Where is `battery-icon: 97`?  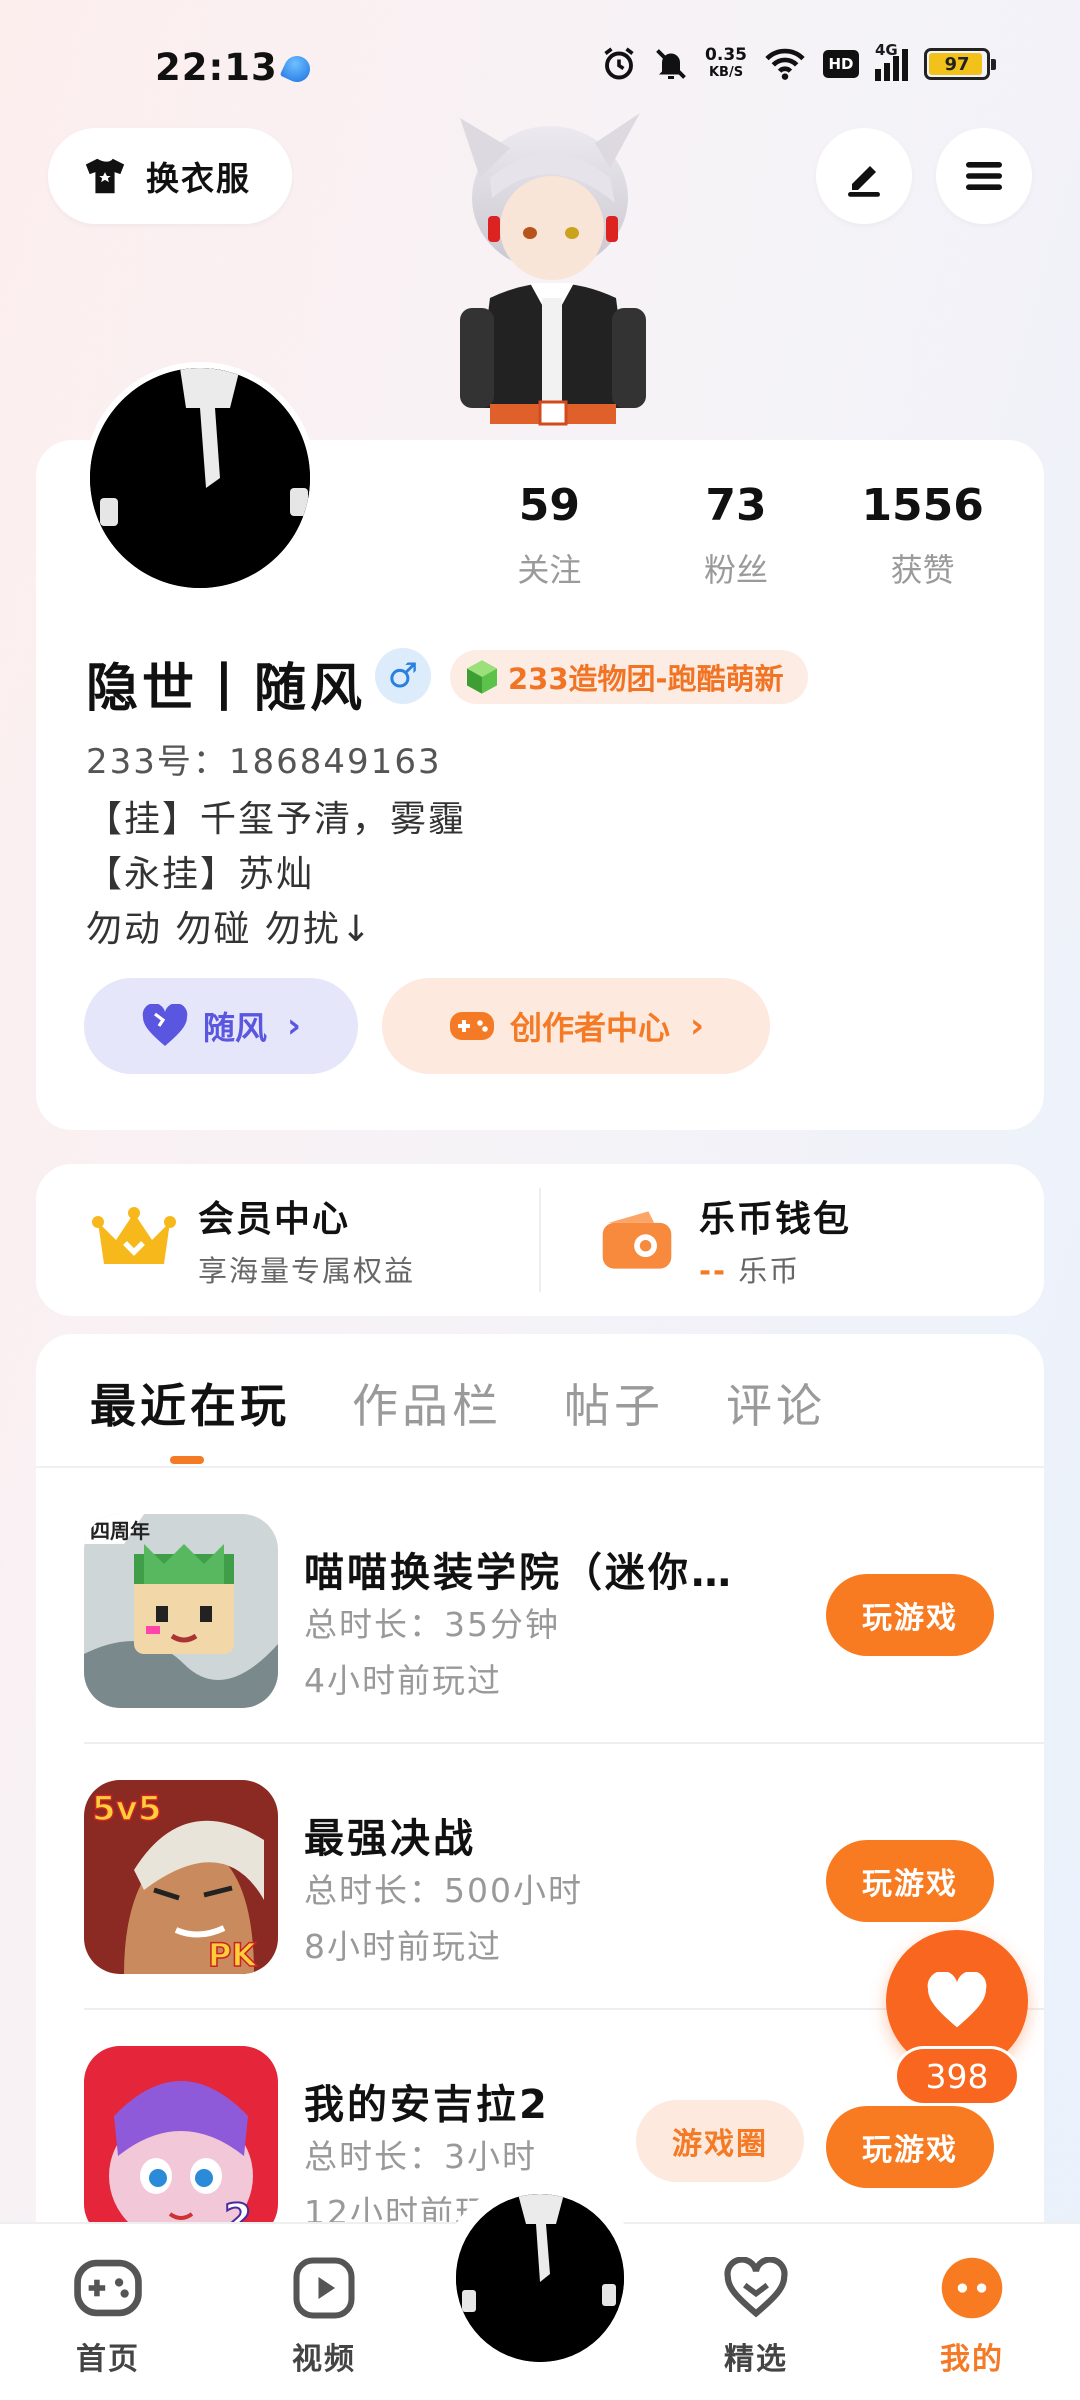 battery-icon: 97 is located at coordinates (960, 64).